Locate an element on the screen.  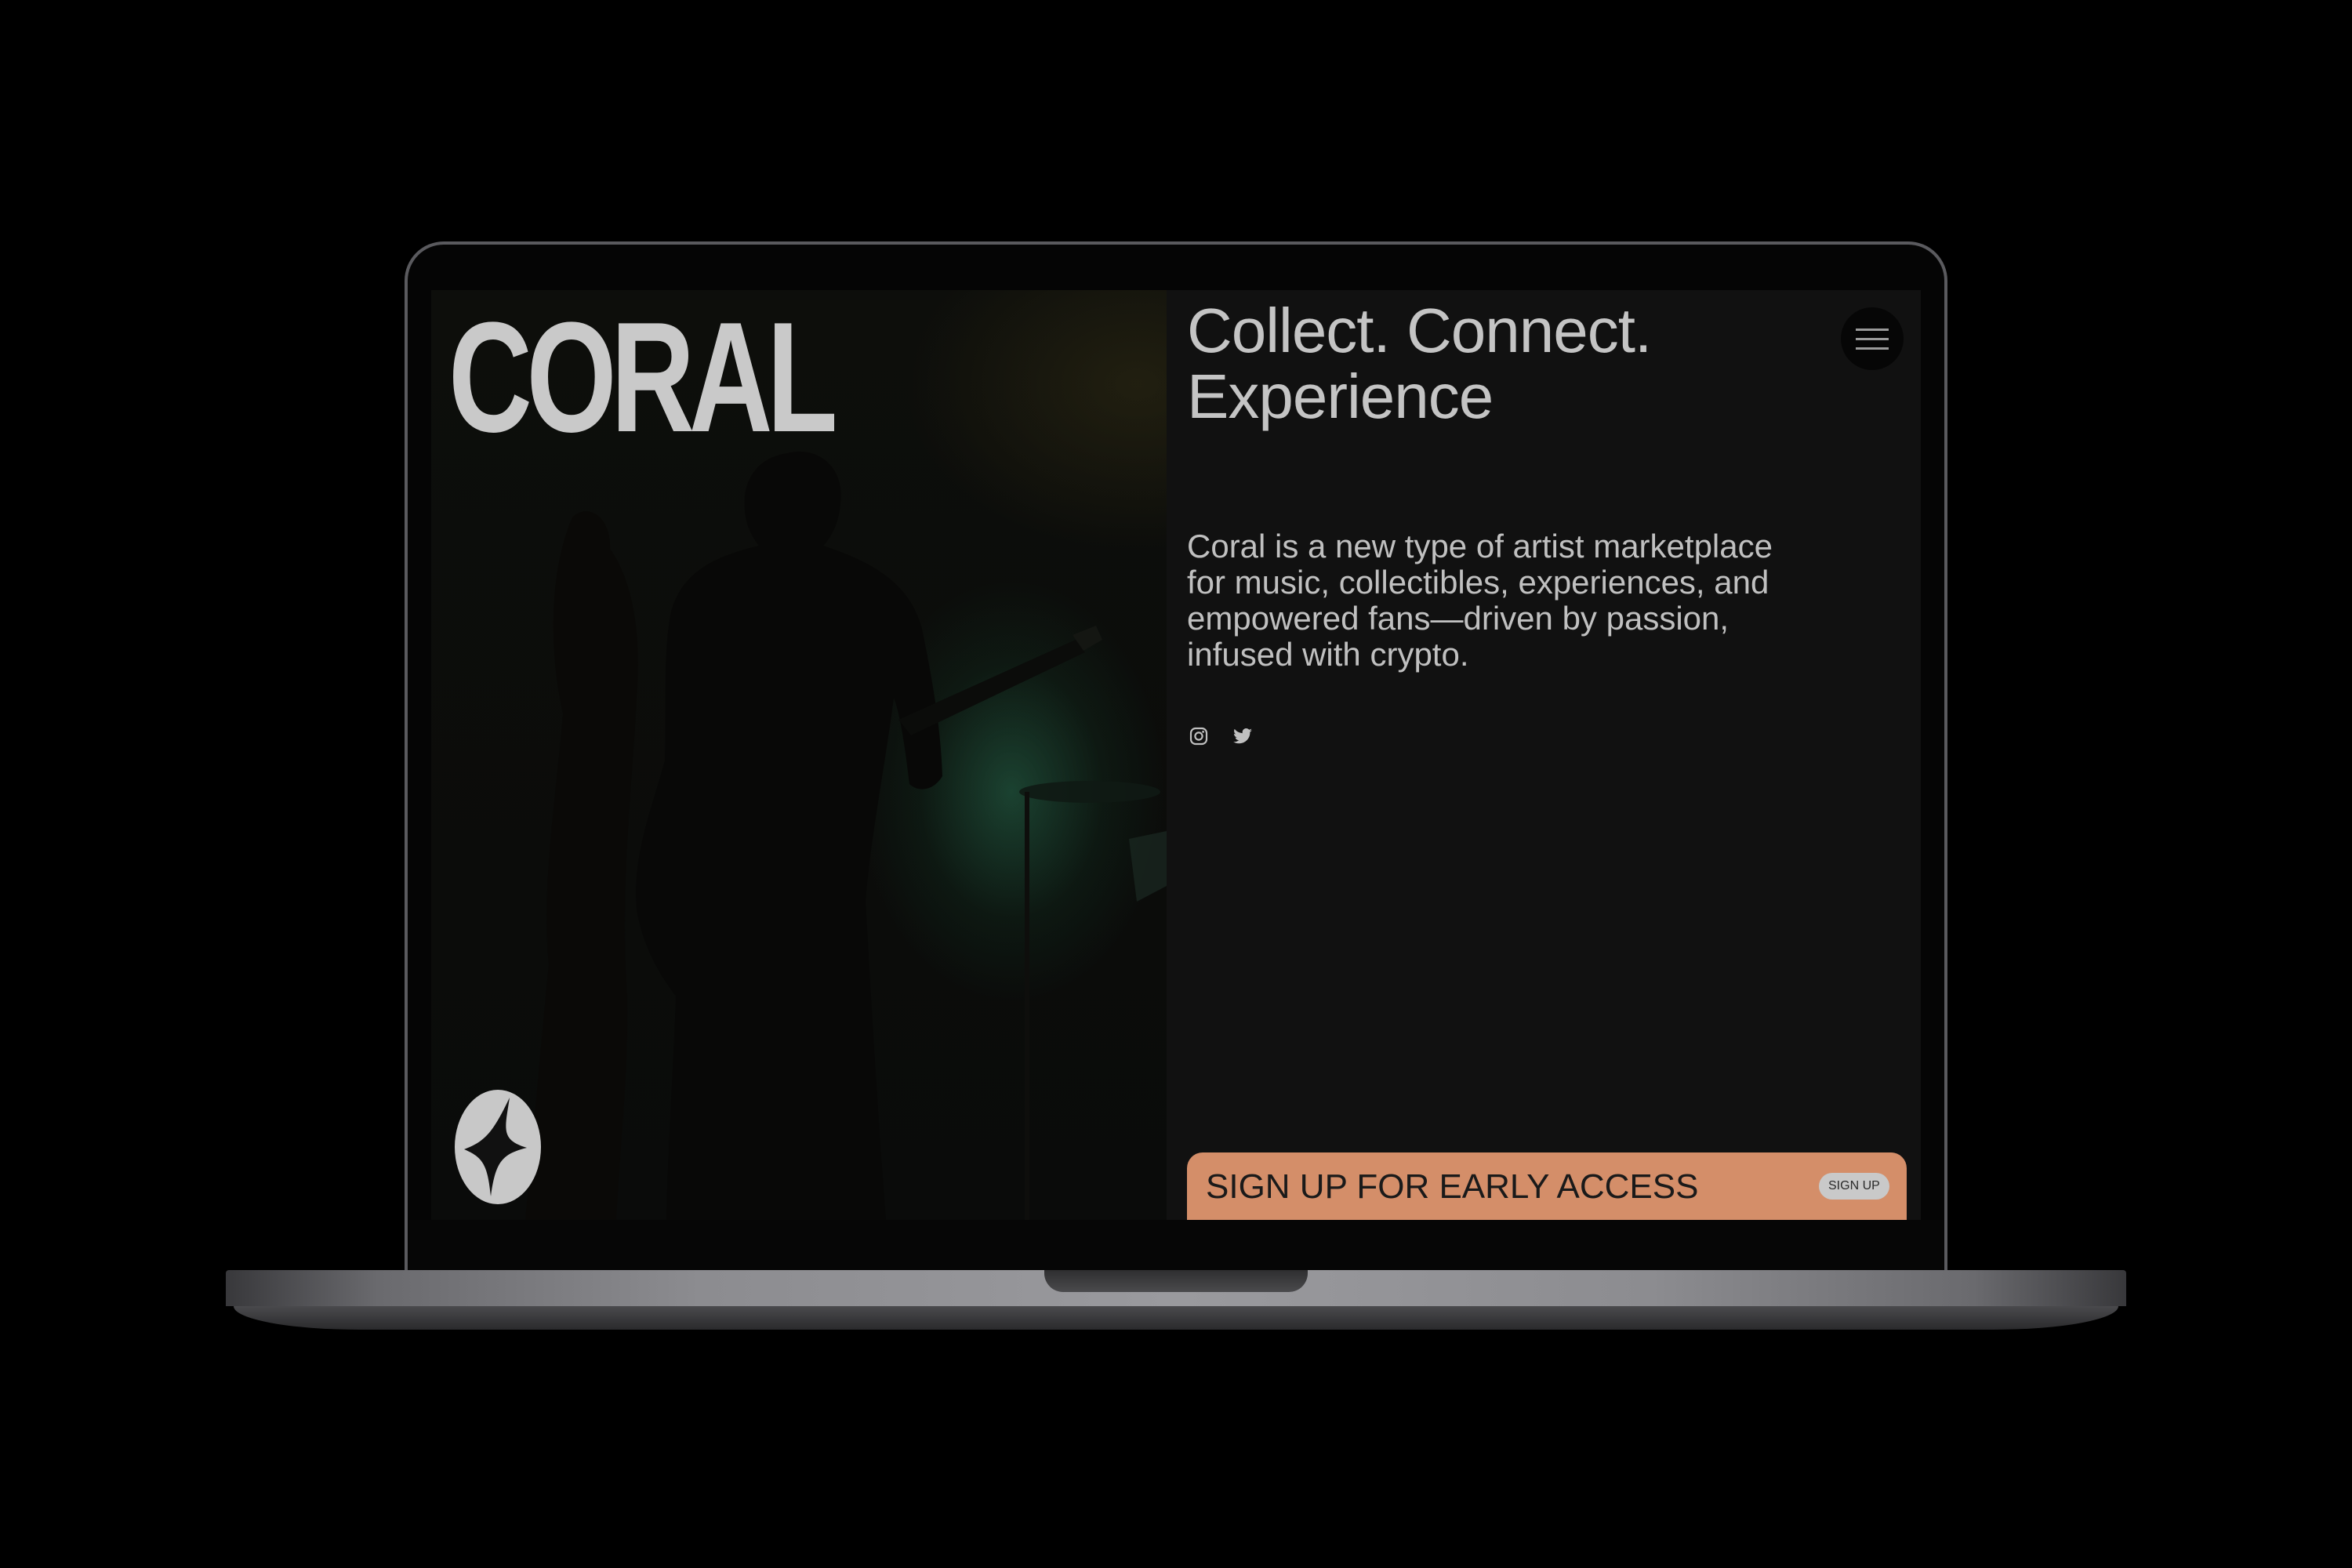
instagram-icon is located at coordinates (1199, 736).